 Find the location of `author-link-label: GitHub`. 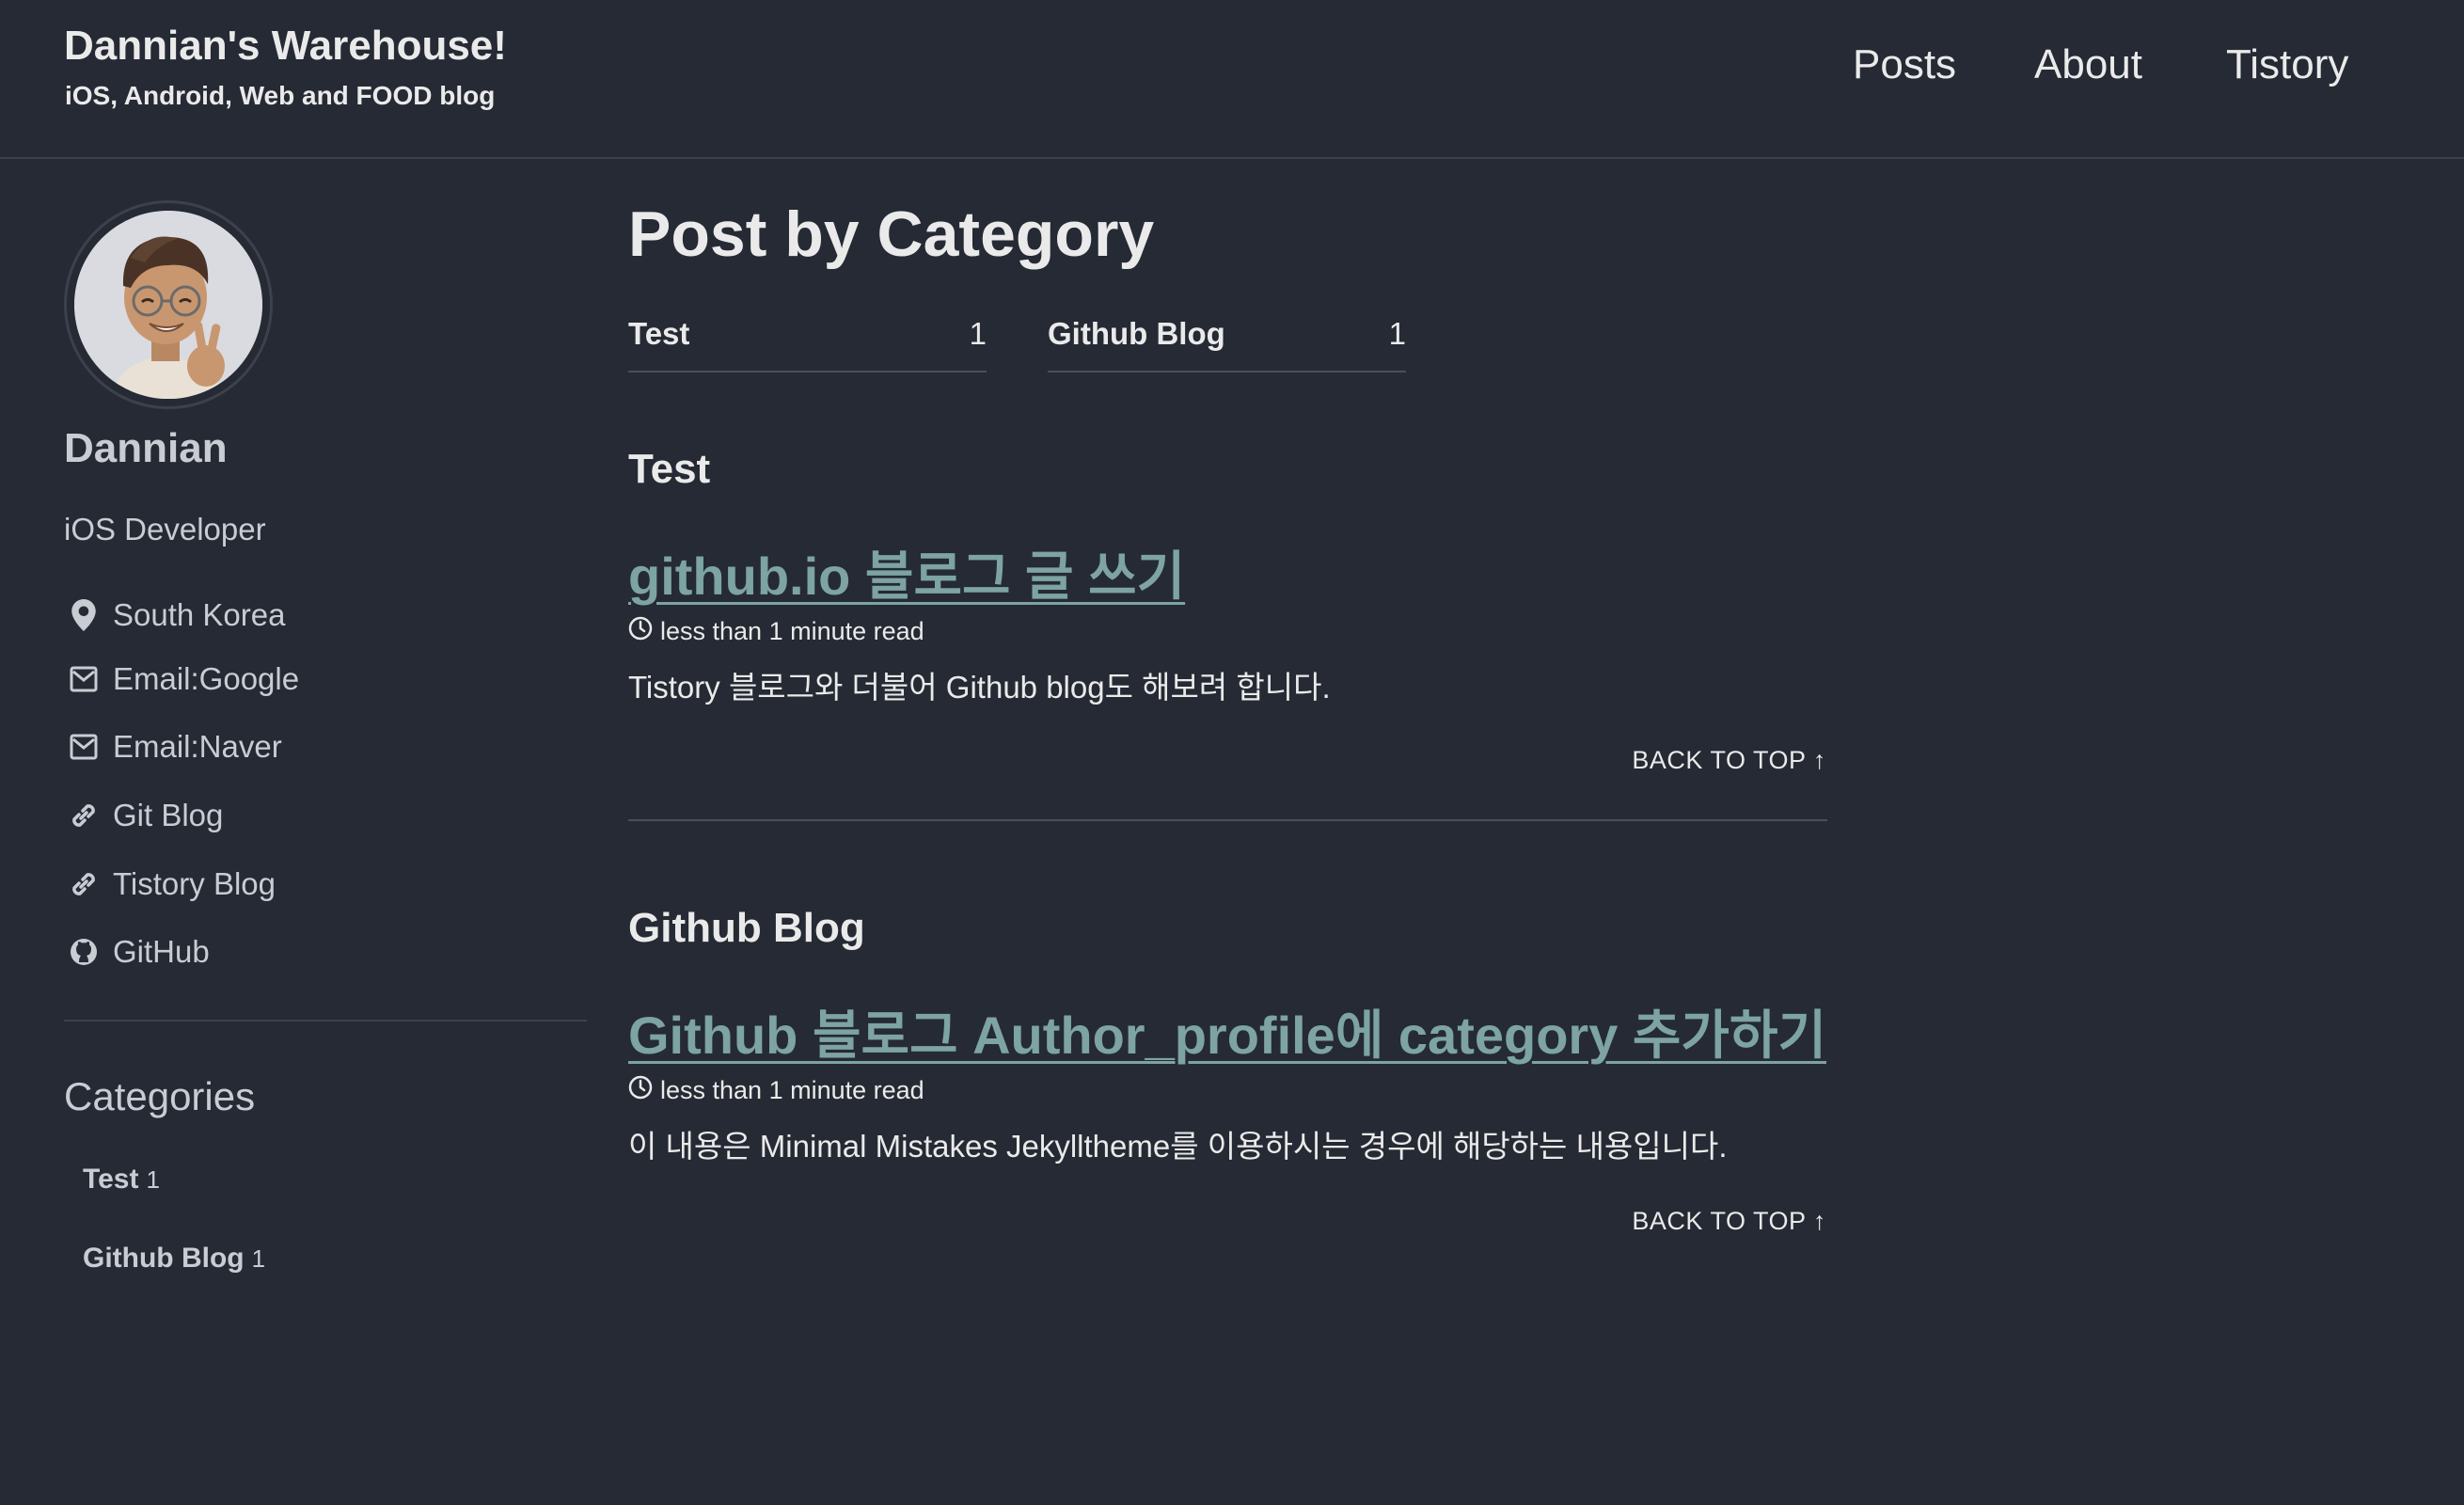

author-link-label: GitHub is located at coordinates (161, 952).